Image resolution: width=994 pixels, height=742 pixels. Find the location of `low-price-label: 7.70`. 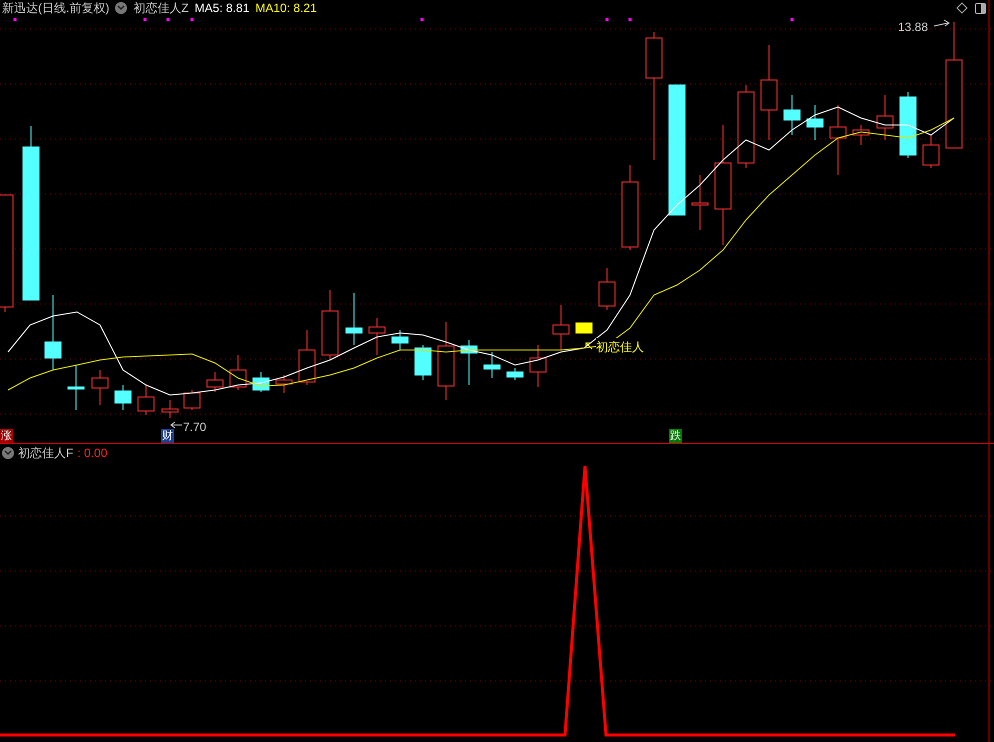

low-price-label: 7.70 is located at coordinates (194, 427).